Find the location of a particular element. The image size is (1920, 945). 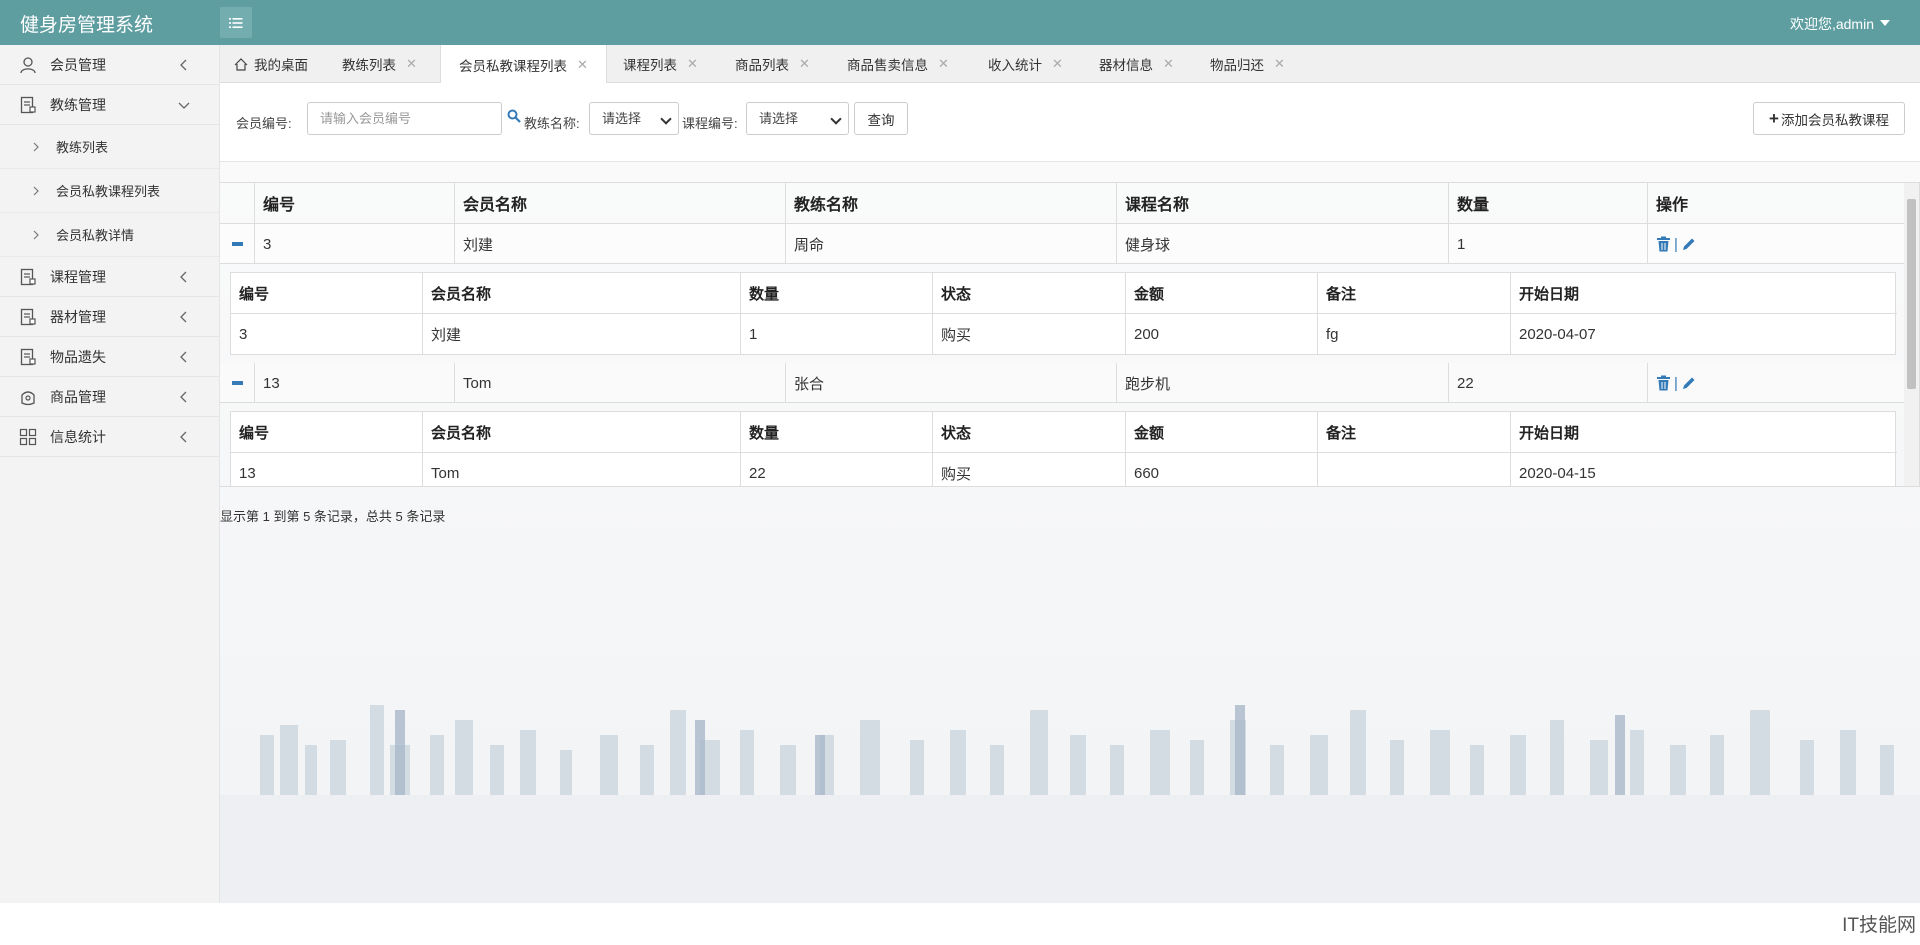

detail-column-header: 编号 is located at coordinates (254, 433).